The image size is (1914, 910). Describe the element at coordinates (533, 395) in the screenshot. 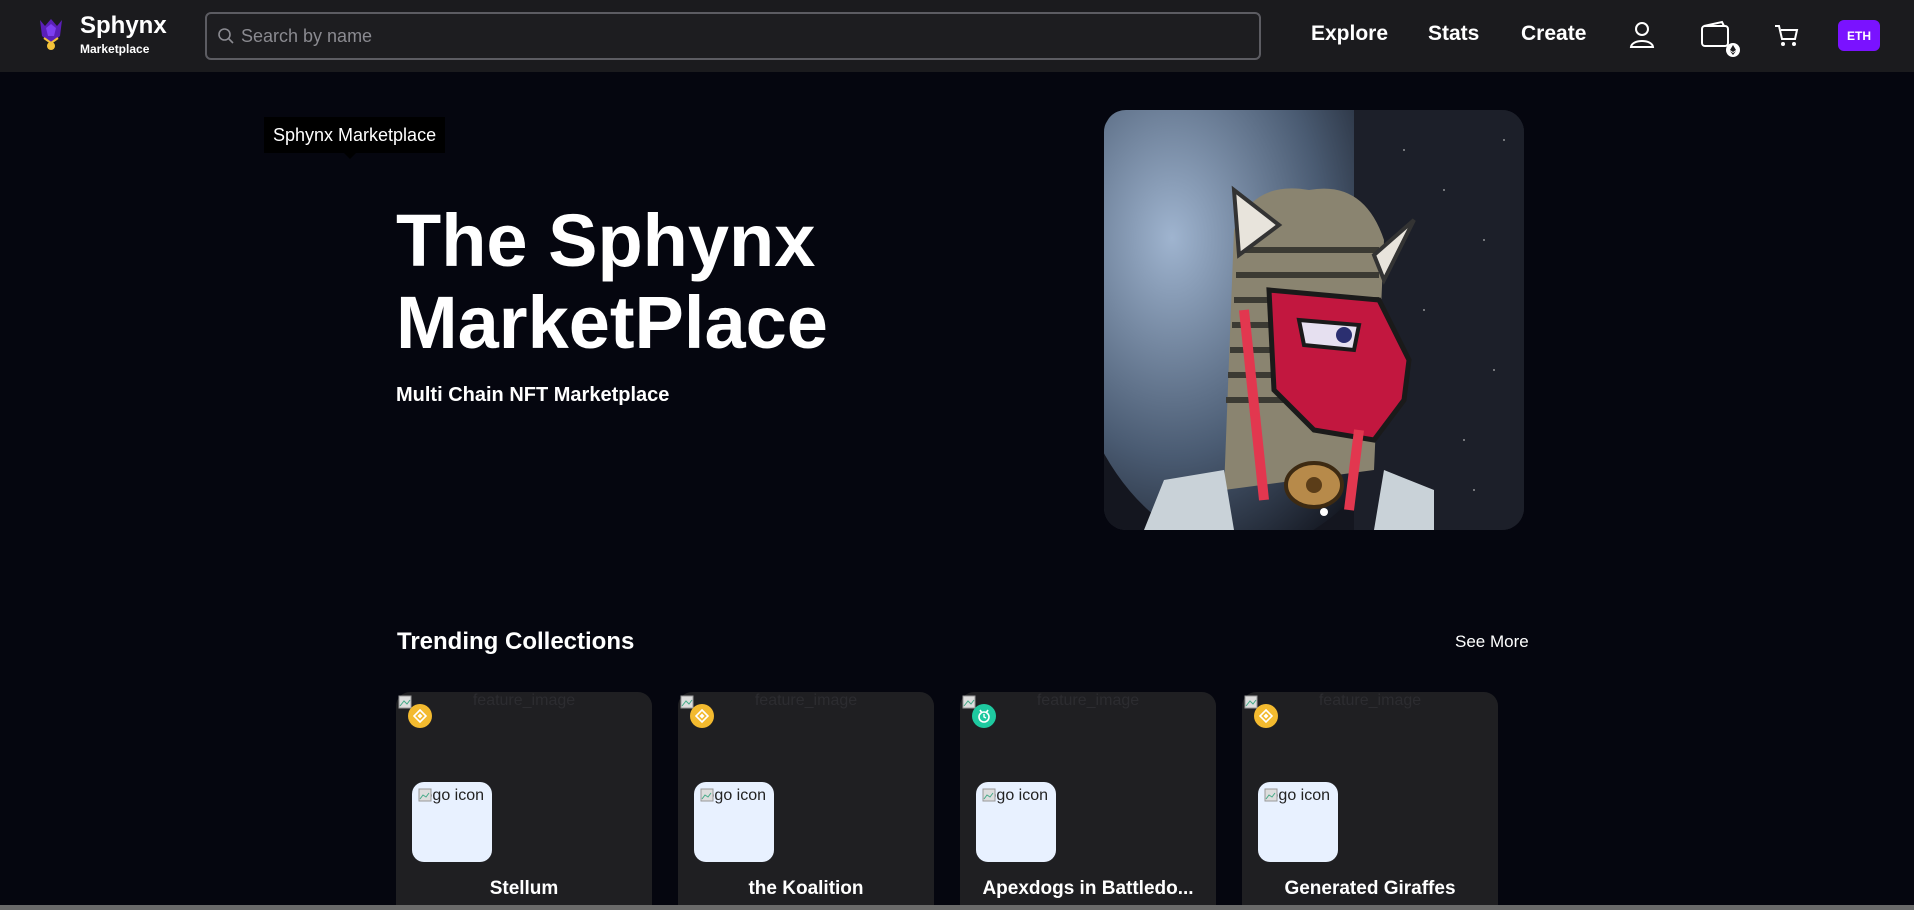

I see `hero-subtitle: Multi Chain NFT Marketplace` at that location.